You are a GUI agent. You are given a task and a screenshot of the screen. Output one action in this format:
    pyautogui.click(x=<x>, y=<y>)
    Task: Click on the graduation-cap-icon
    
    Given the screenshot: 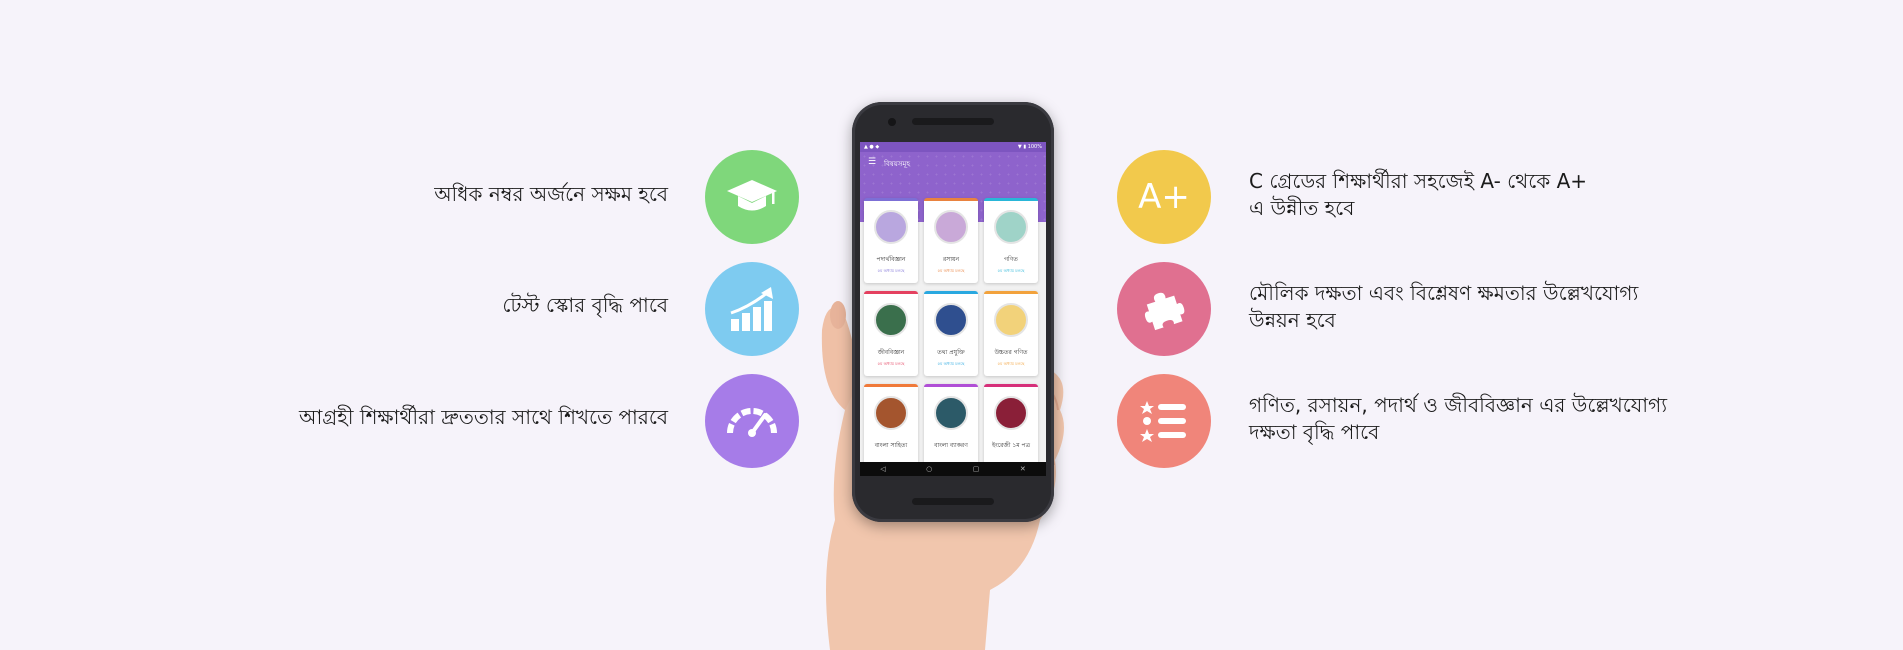 What is the action you would take?
    pyautogui.click(x=752, y=197)
    